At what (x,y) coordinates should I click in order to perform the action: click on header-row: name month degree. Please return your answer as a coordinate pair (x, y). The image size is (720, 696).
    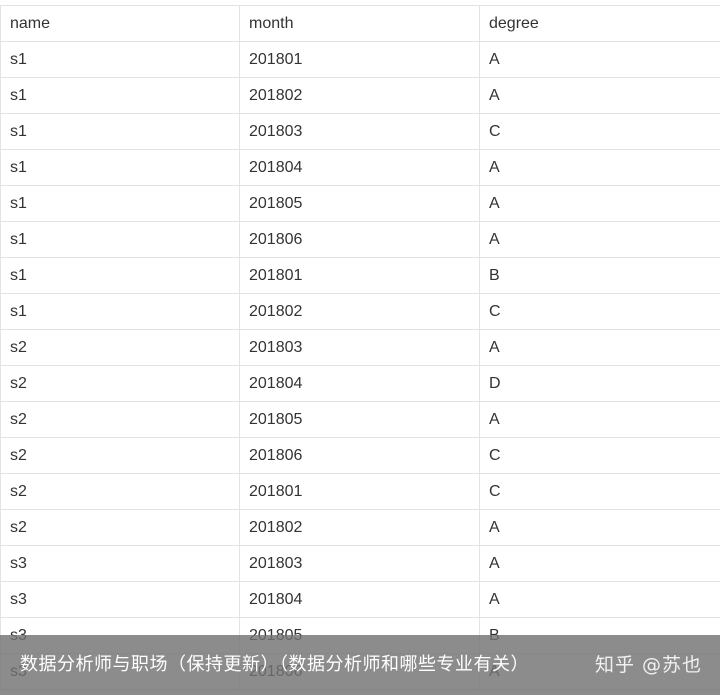
    Looking at the image, I should click on (360, 24).